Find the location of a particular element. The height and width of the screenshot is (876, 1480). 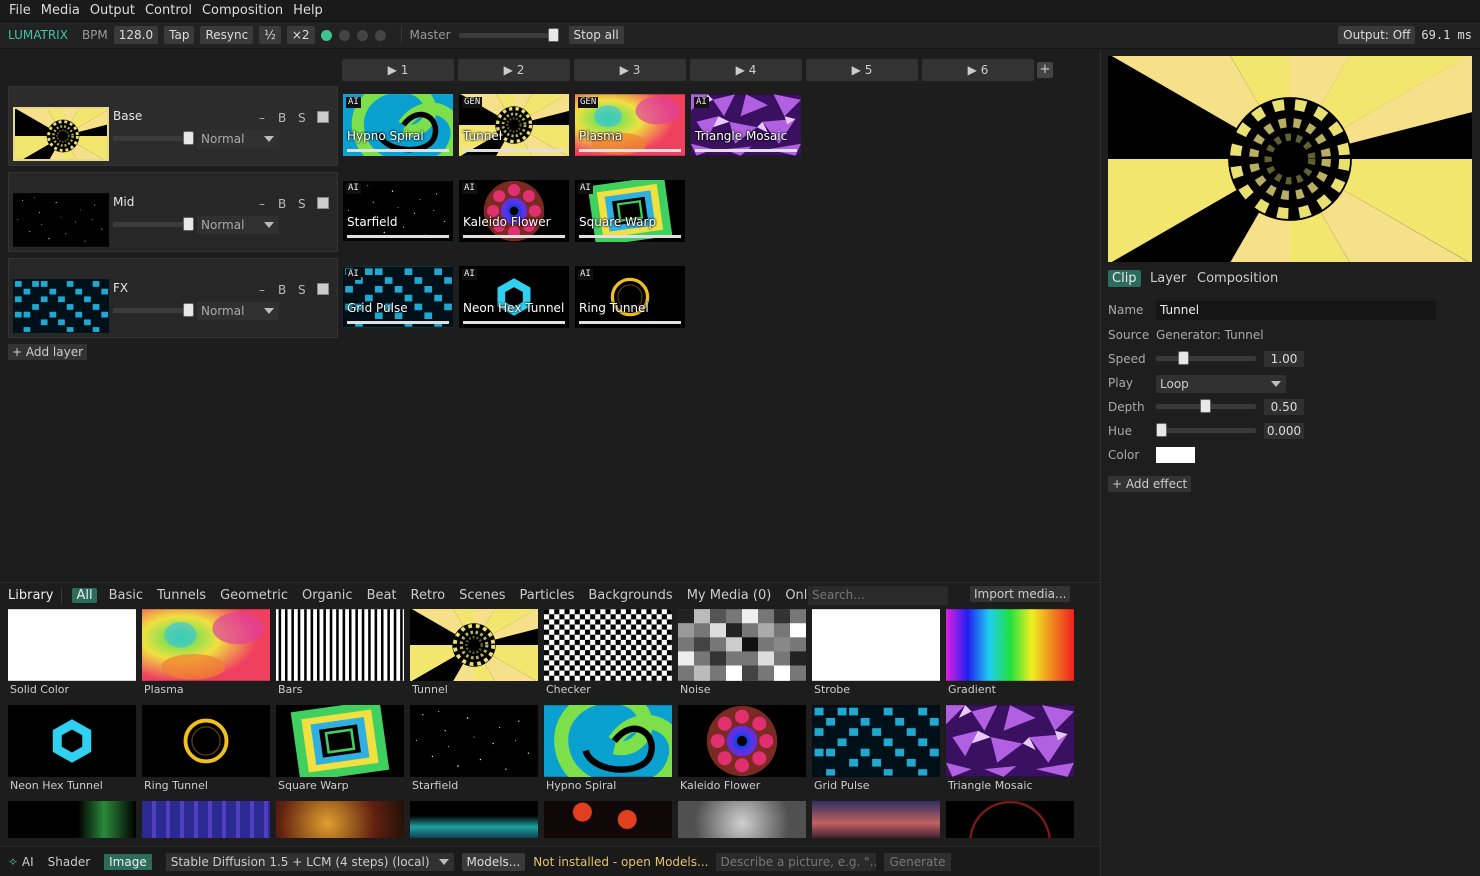

tab-all: All is located at coordinates (84, 595).